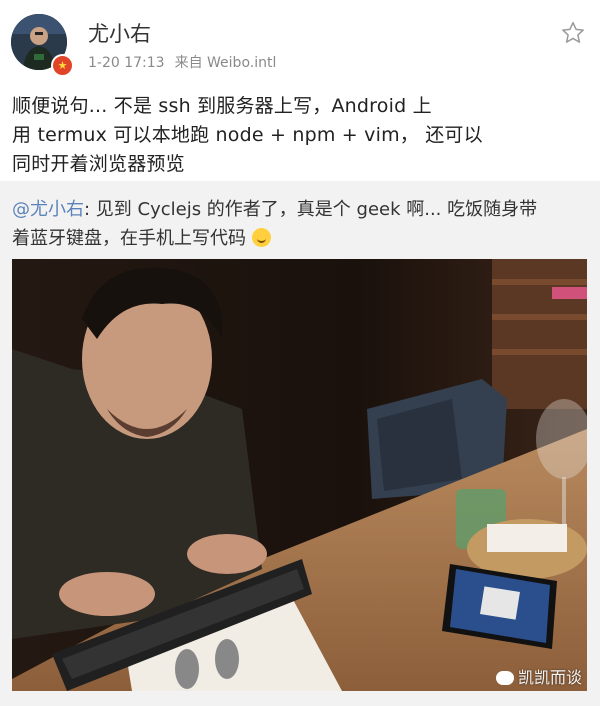 This screenshot has width=600, height=706. I want to click on repost-text-line: : 见到 Cyclejs 的作者了，真是个 geek 啊... 吃饭随身带, so click(311, 209).